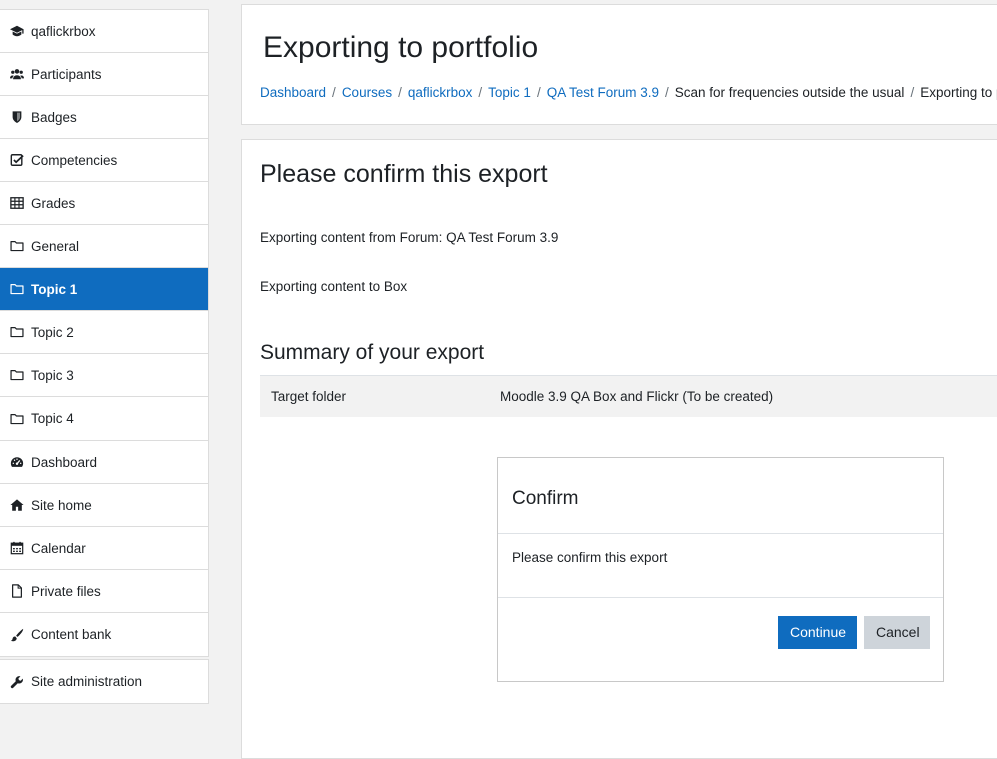 The image size is (997, 759). What do you see at coordinates (66, 591) in the screenshot?
I see `sidebar-item-label: Private files` at bounding box center [66, 591].